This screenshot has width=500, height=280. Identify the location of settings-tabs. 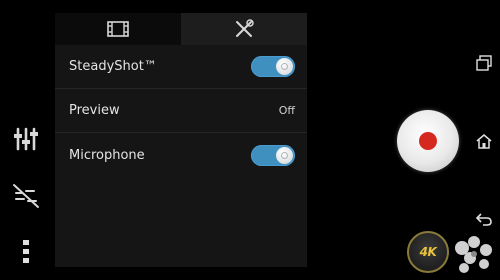
(181, 29).